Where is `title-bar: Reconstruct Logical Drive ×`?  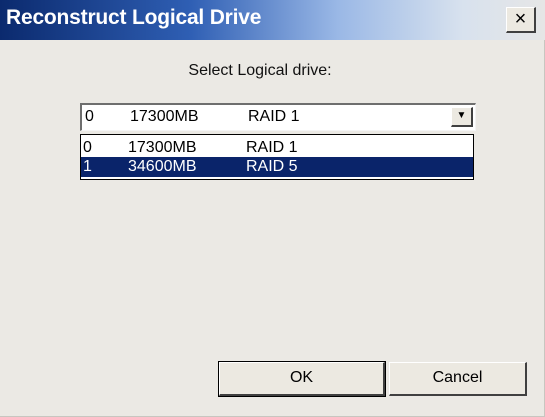
title-bar: Reconstruct Logical Drive × is located at coordinates (272, 20).